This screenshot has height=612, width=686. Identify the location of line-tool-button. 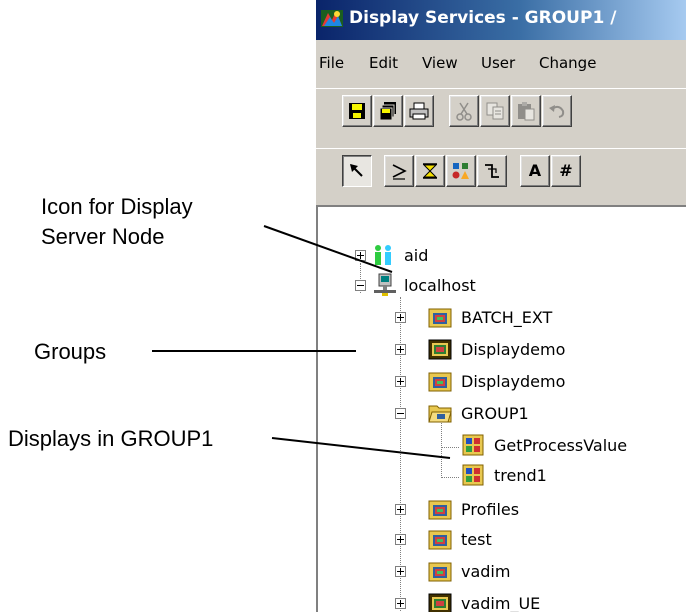
(399, 171).